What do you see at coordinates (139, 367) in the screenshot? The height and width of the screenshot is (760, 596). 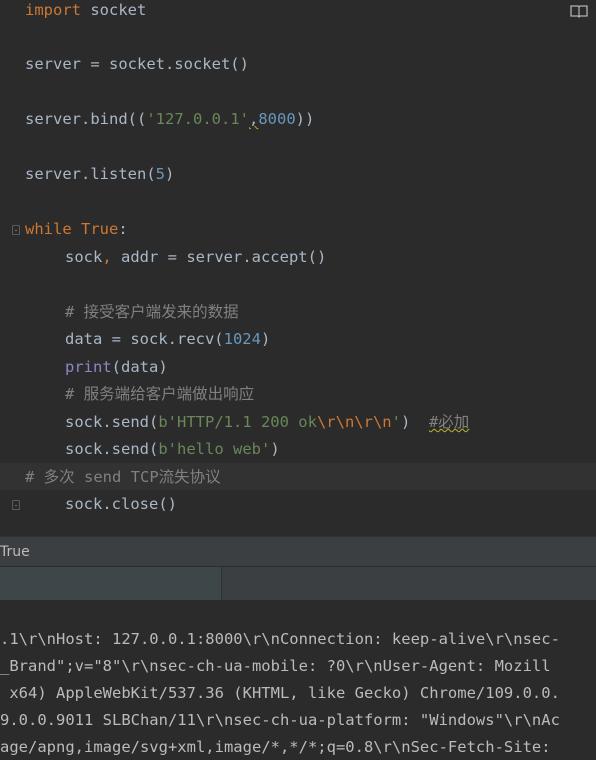 I see `code-token: (data)` at bounding box center [139, 367].